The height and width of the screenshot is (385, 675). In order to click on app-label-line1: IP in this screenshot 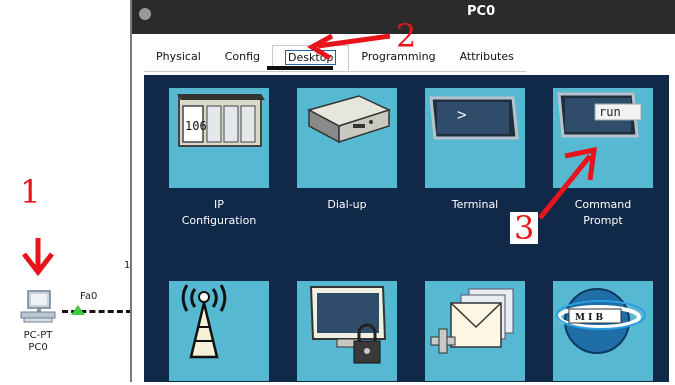, I will do `click(219, 204)`.